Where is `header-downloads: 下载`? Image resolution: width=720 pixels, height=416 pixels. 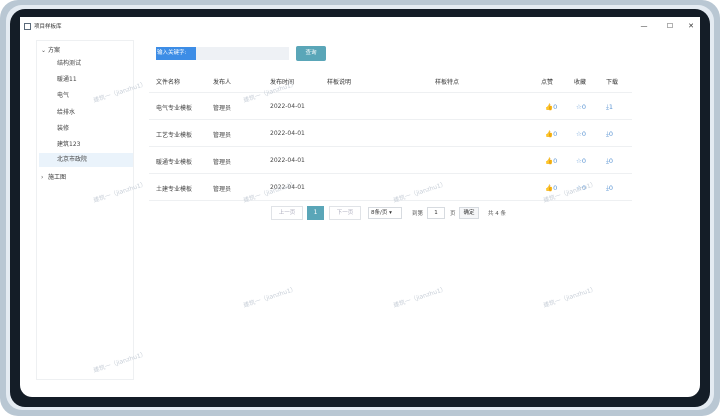 header-downloads: 下载 is located at coordinates (612, 82).